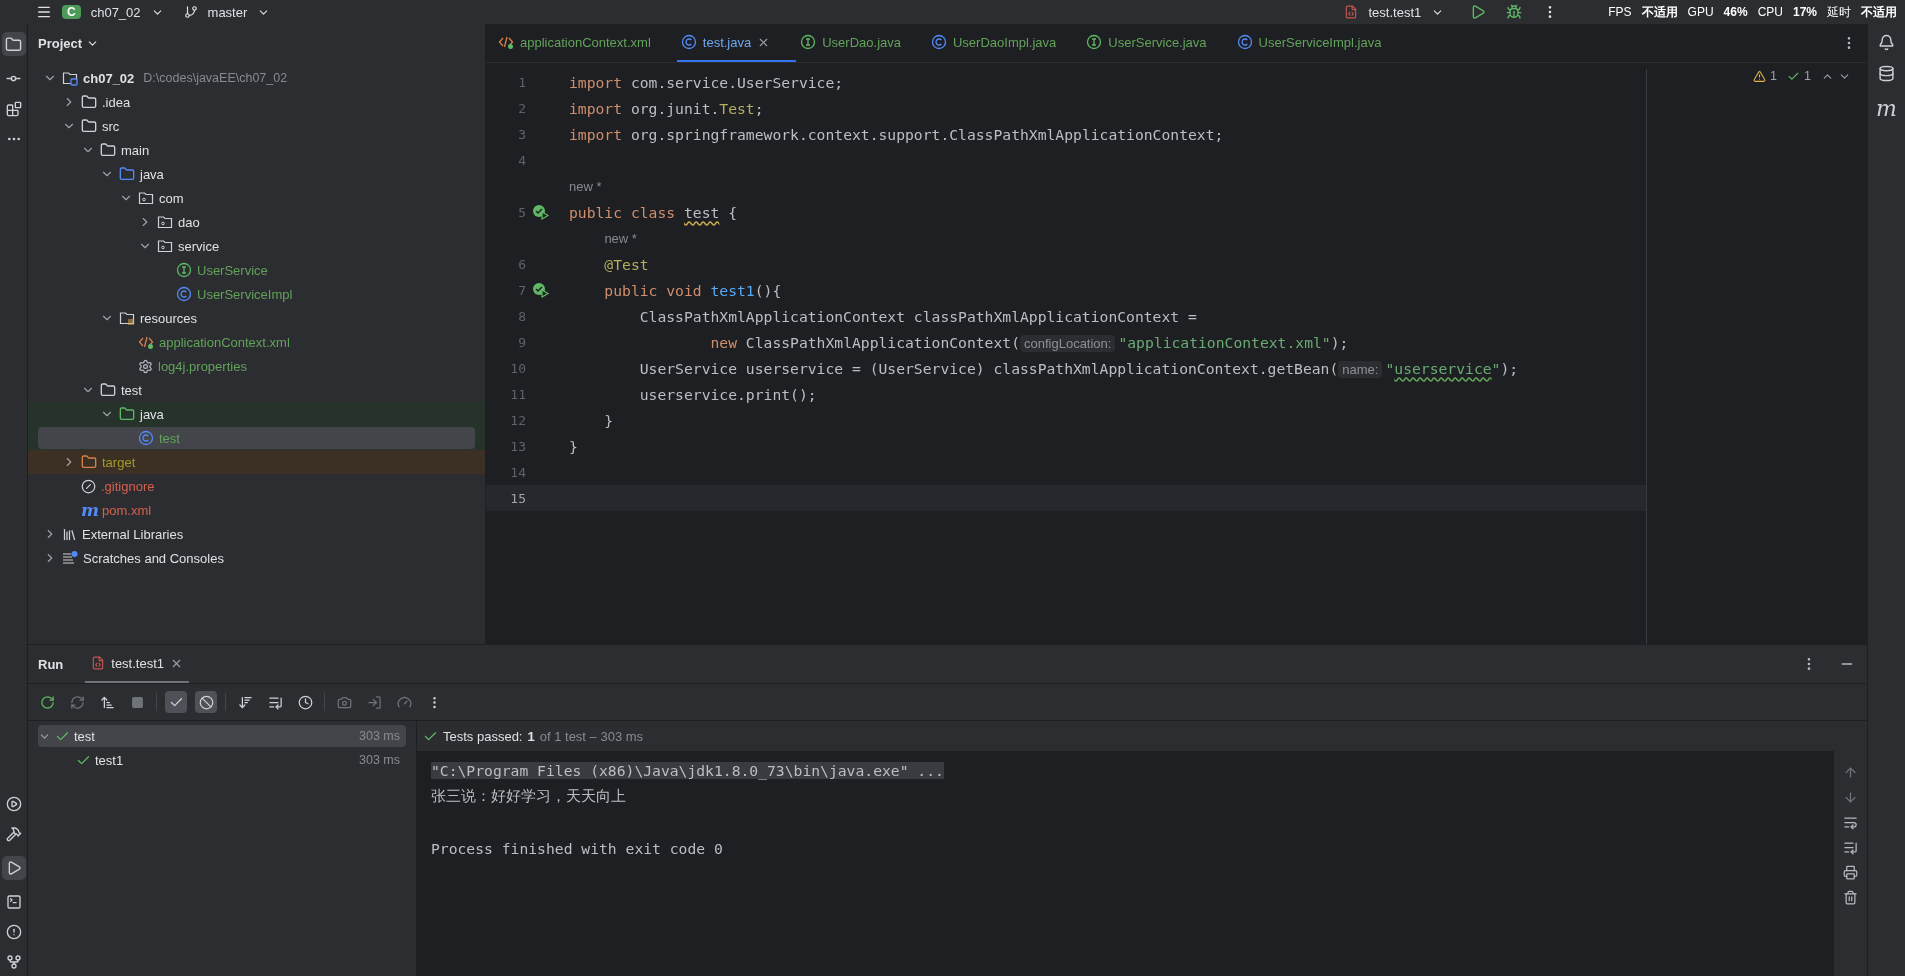 This screenshot has height=976, width=1905. I want to click on run-config: test.test1, so click(1395, 12).